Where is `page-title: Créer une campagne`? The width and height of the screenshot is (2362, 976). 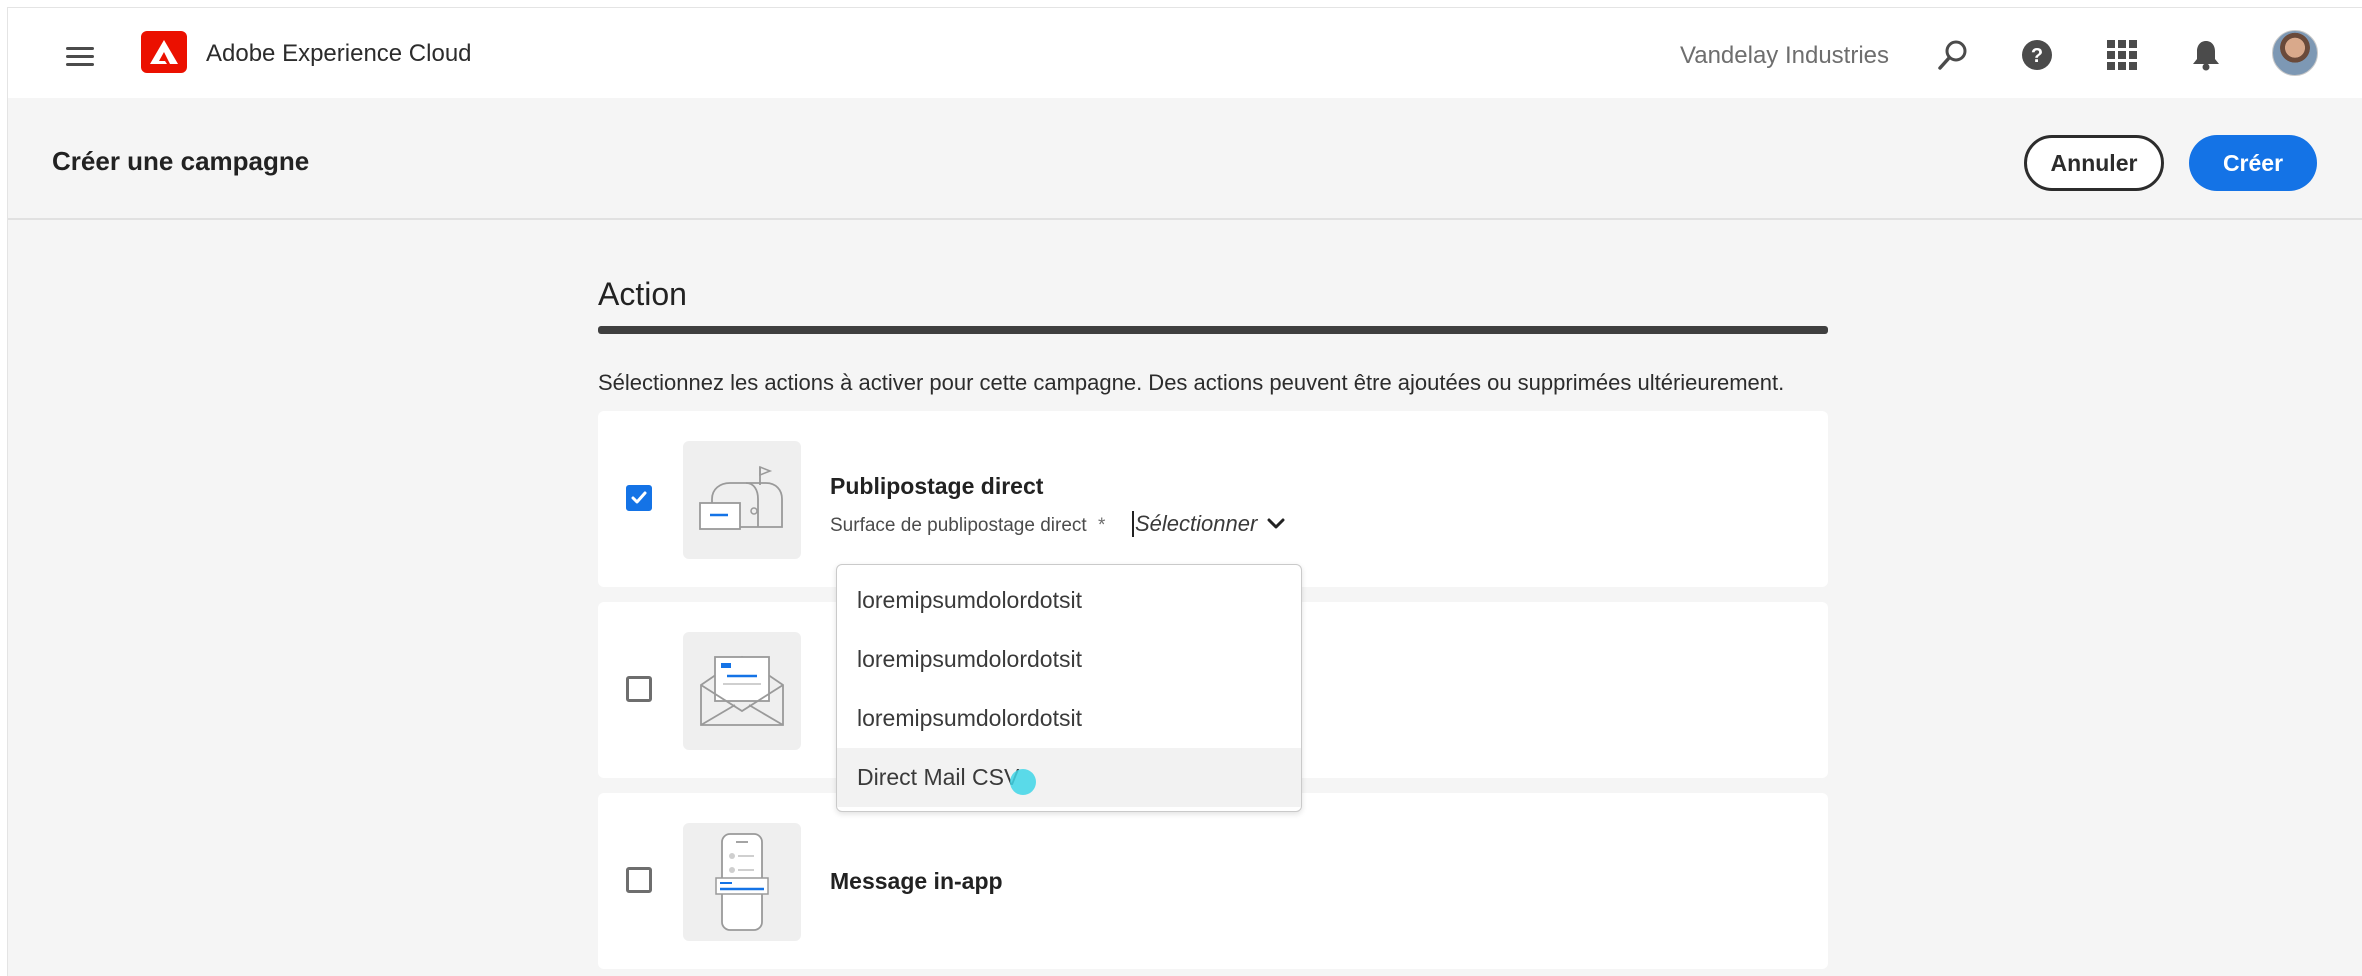
page-title: Créer une campagne is located at coordinates (181, 161).